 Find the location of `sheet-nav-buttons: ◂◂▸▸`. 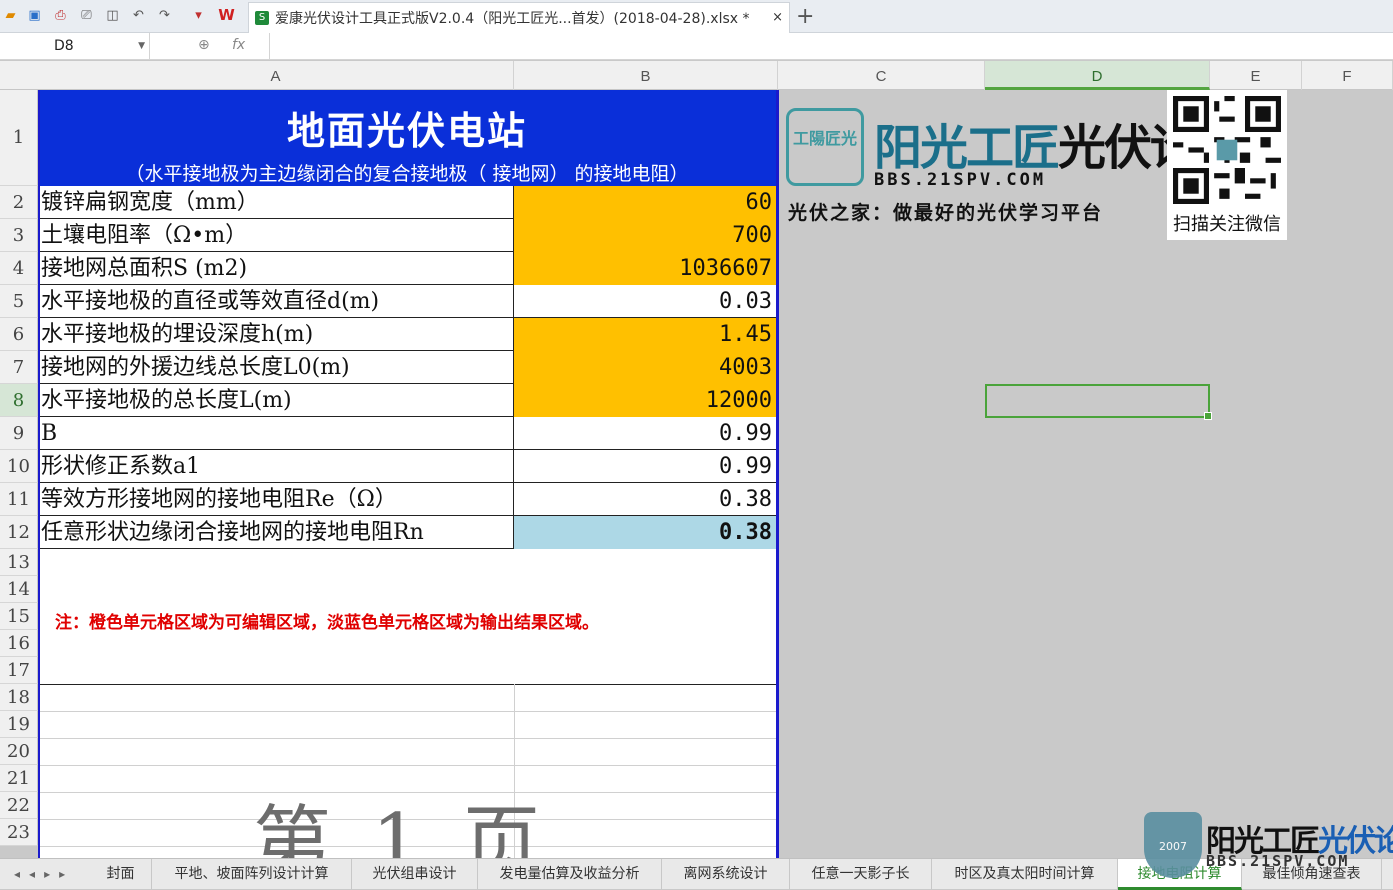

sheet-nav-buttons: ◂◂▸▸ is located at coordinates (45, 874).